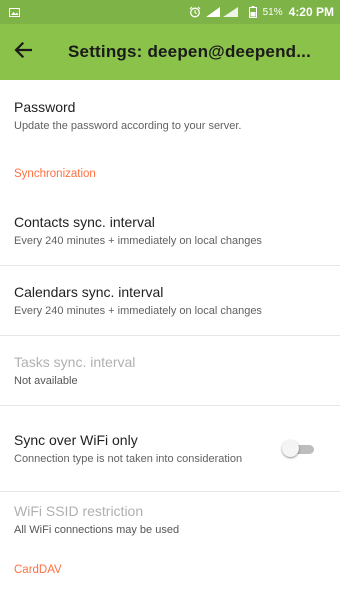  Describe the element at coordinates (290, 448) in the screenshot. I see `toggle-thumb` at that location.